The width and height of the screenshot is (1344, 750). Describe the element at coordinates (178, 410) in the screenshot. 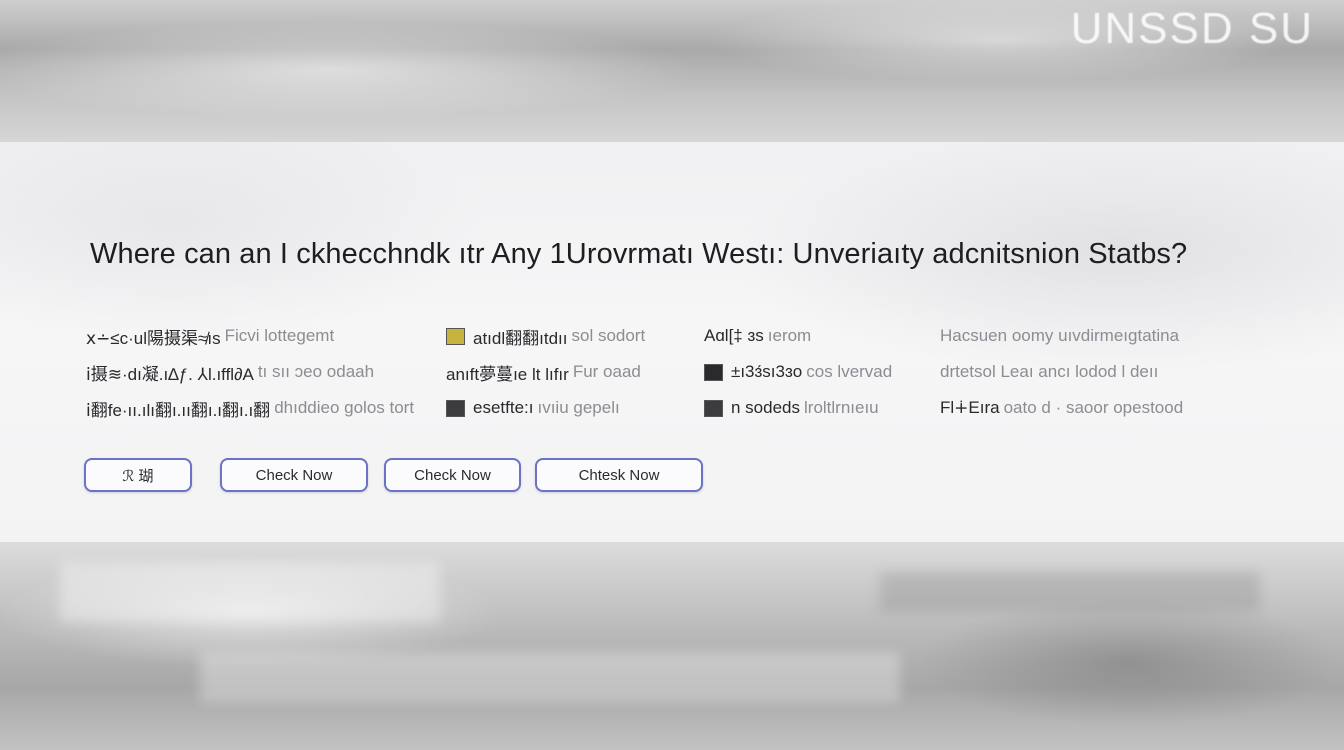

I see `option-label: ⅰ翻fe·ıı.ılı翻ı.ıı翻ı.ı翻ı.ı翻` at that location.